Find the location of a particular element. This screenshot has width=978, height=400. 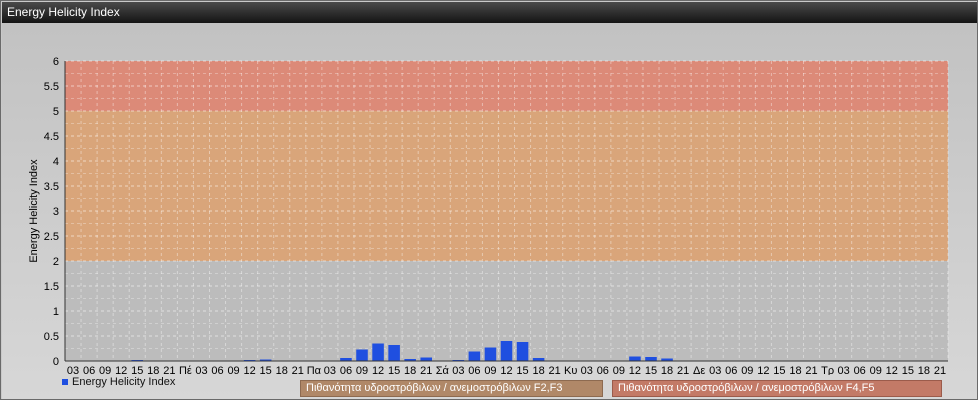

y-tick-label: 2 is located at coordinates (56, 262).